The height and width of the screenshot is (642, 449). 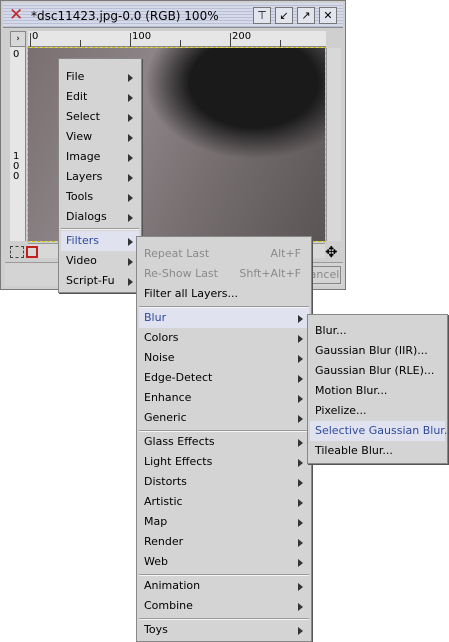 I want to click on menu-item-label: Select, so click(x=83, y=116).